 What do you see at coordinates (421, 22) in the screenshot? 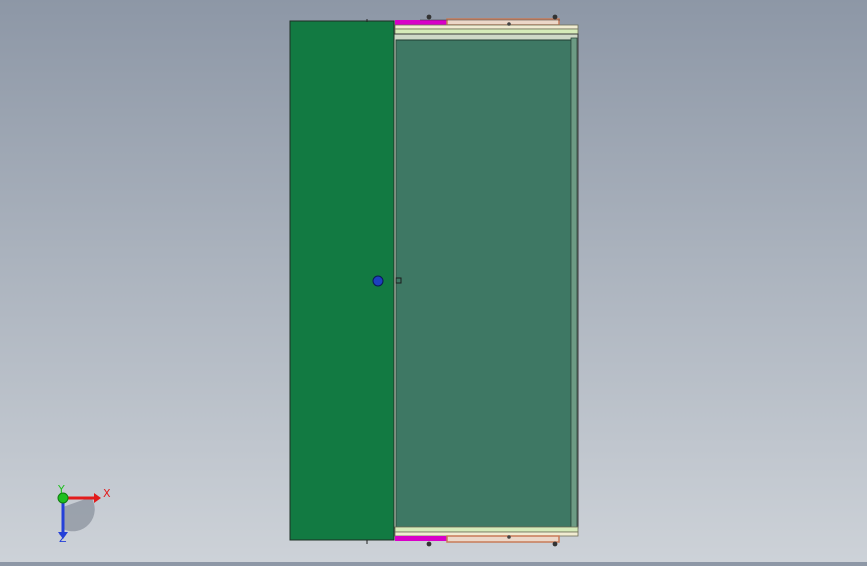
I see `top-magenta-rail` at bounding box center [421, 22].